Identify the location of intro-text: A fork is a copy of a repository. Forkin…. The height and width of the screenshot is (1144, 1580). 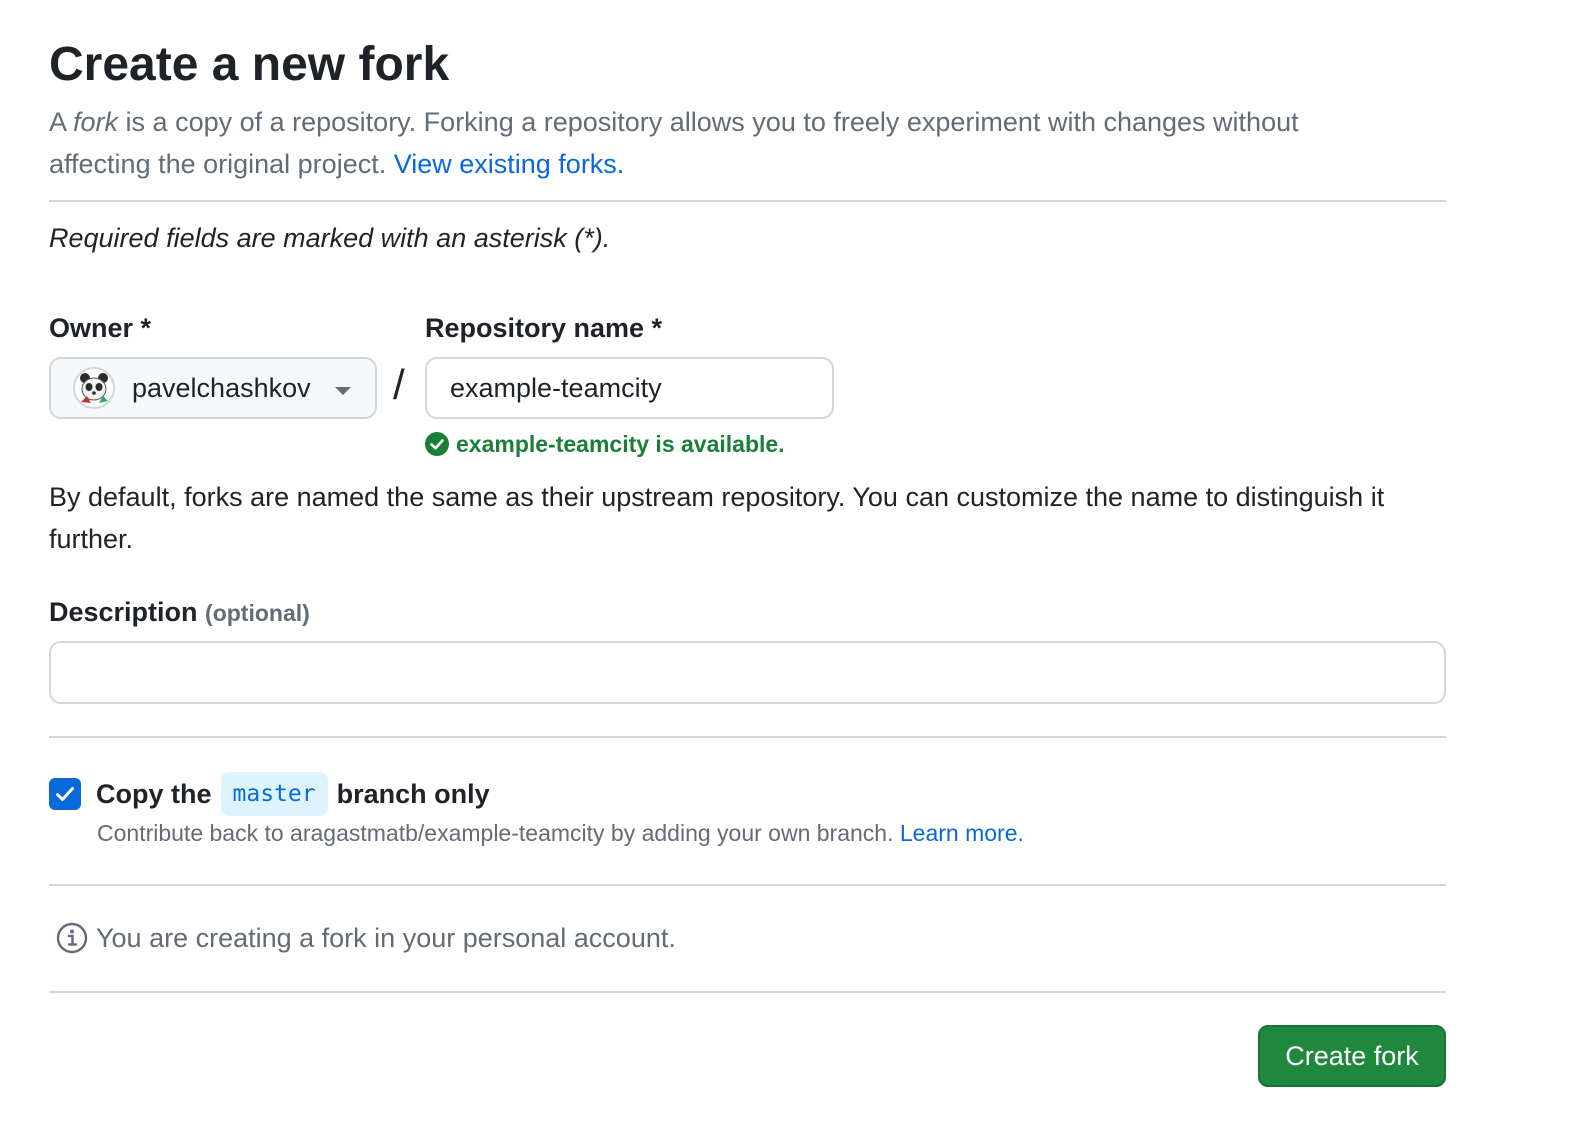
(719, 143).